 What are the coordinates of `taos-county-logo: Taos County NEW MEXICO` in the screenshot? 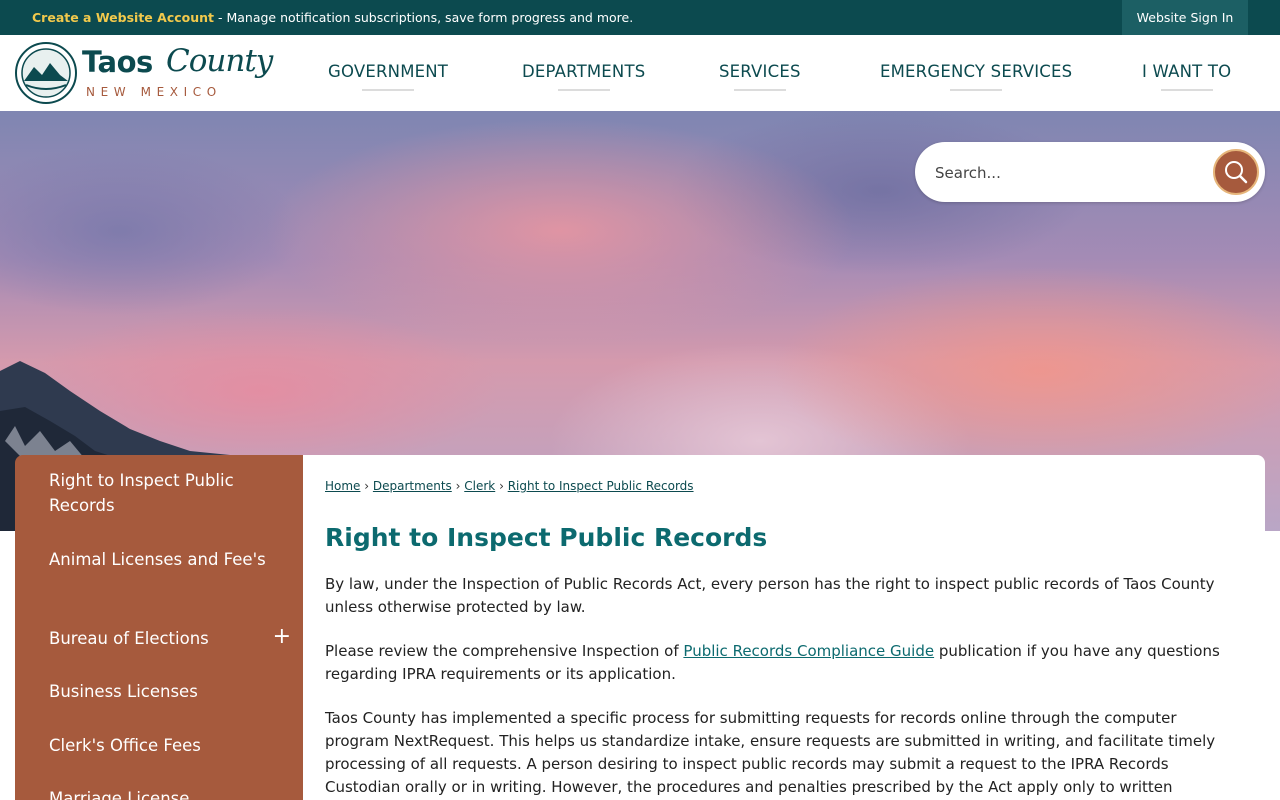 It's located at (144, 73).